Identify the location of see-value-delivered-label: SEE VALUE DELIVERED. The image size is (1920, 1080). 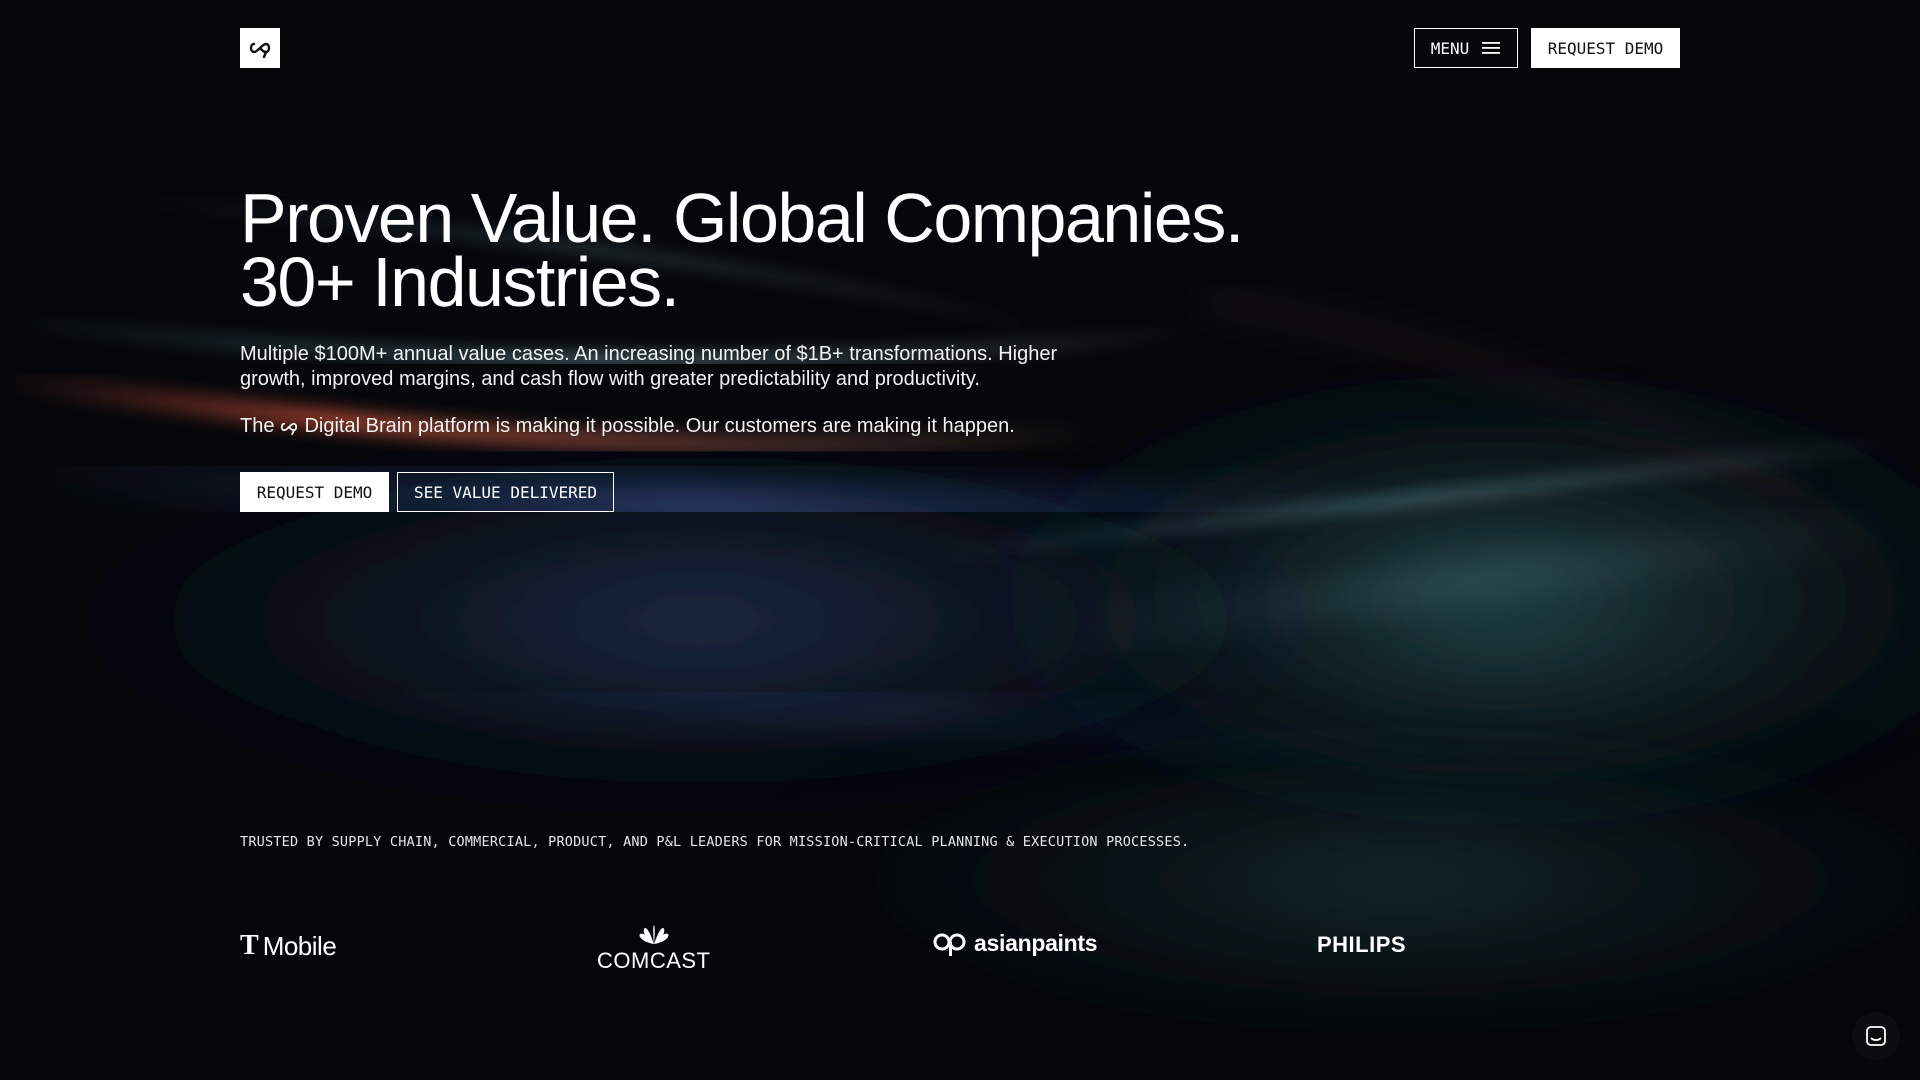
(505, 492).